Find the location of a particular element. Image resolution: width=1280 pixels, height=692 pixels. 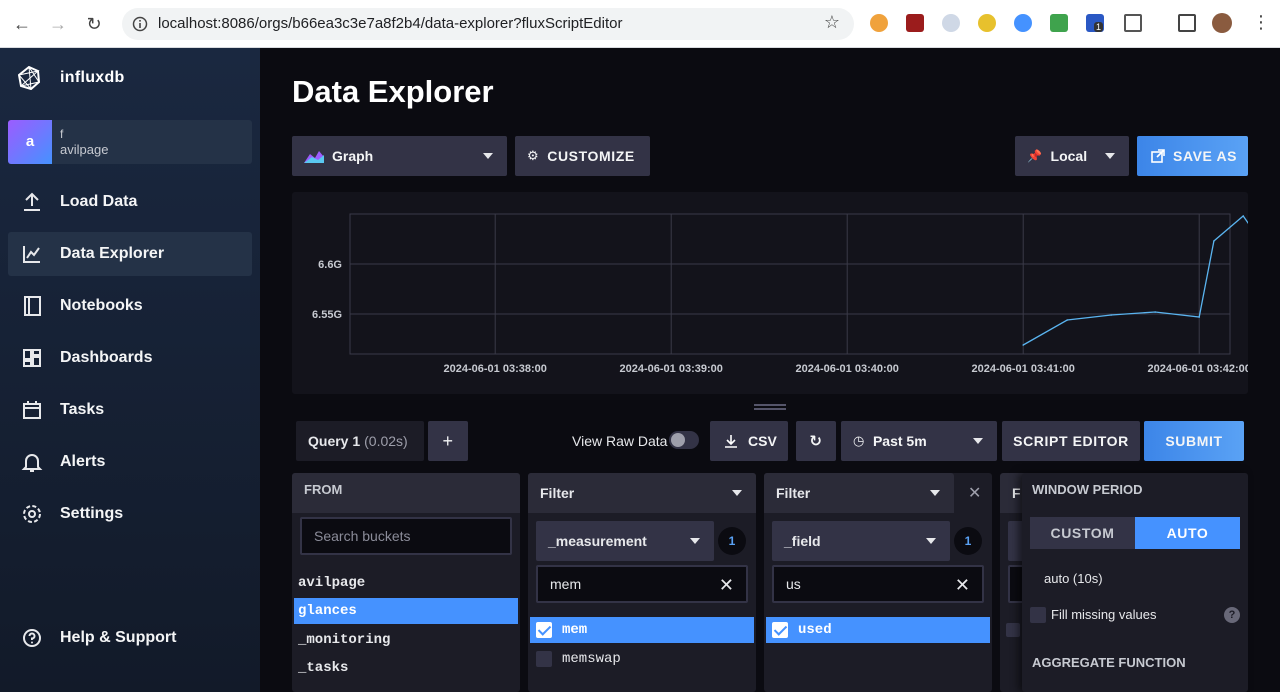

forward-arrow-icon: → is located at coordinates (58, 24).